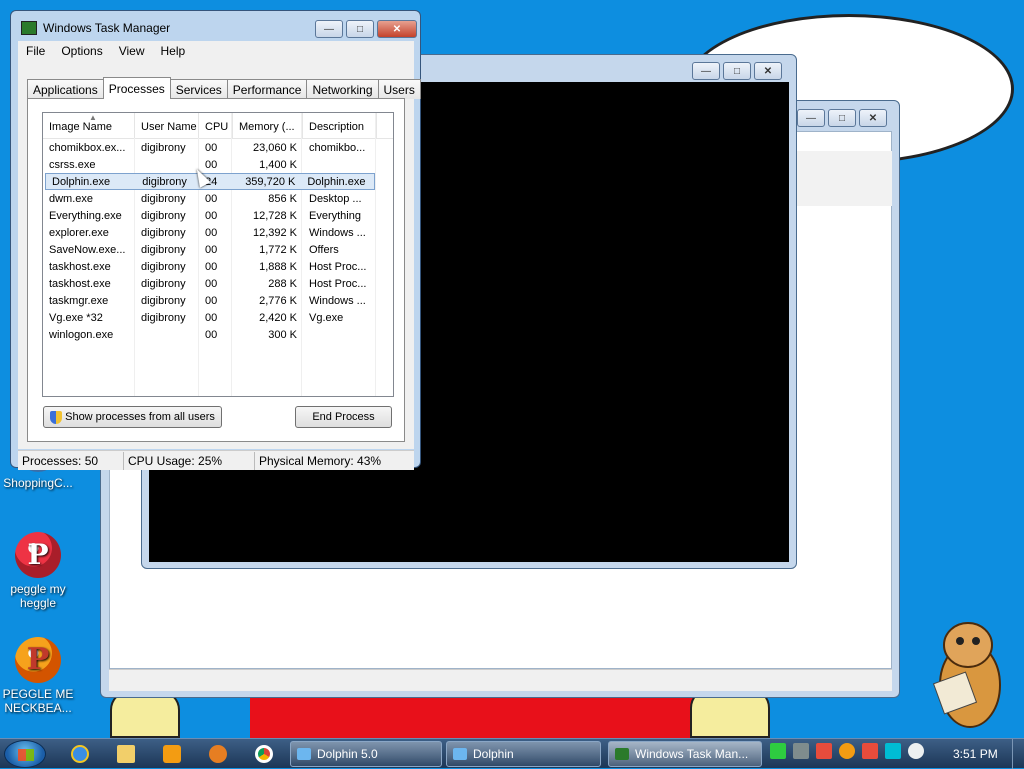 The height and width of the screenshot is (769, 1024). I want to click on cell-image-name: Dolphin.exe, so click(81, 181).